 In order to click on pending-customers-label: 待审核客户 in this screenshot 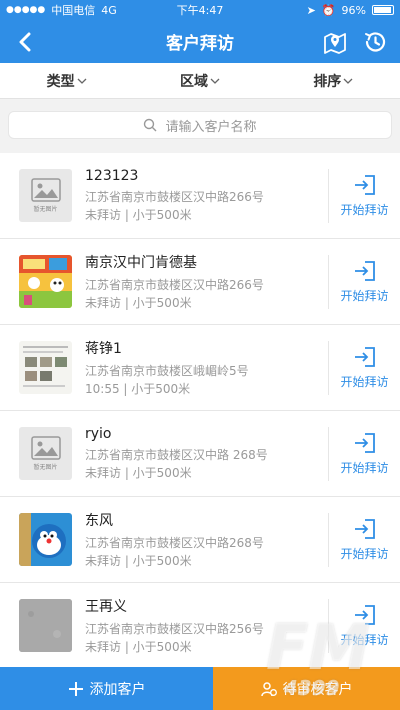, I will do `click(317, 689)`.